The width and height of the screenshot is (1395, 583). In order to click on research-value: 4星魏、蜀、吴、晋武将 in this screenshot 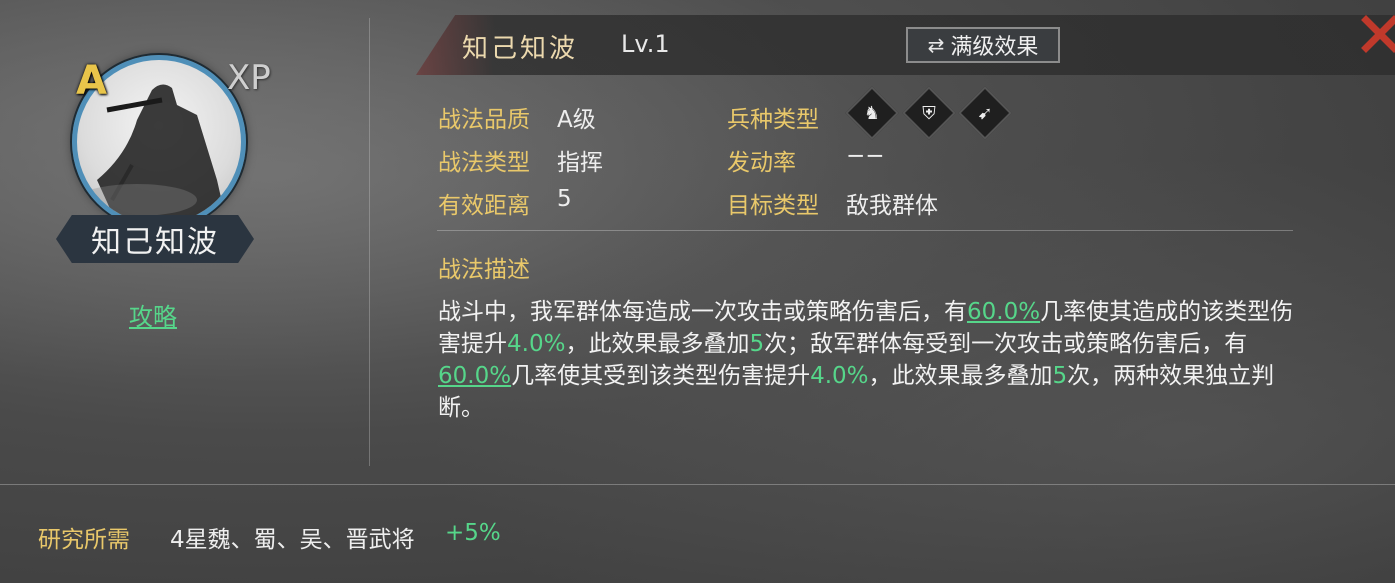, I will do `click(292, 540)`.